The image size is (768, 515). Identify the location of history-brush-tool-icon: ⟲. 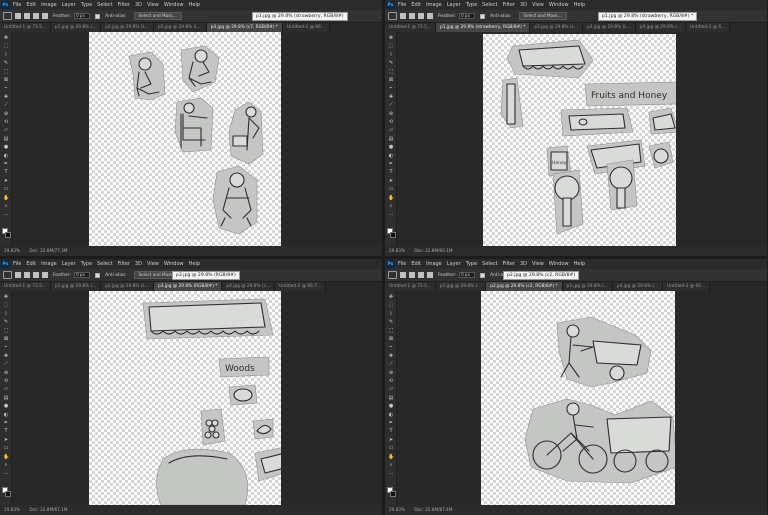
(391, 381).